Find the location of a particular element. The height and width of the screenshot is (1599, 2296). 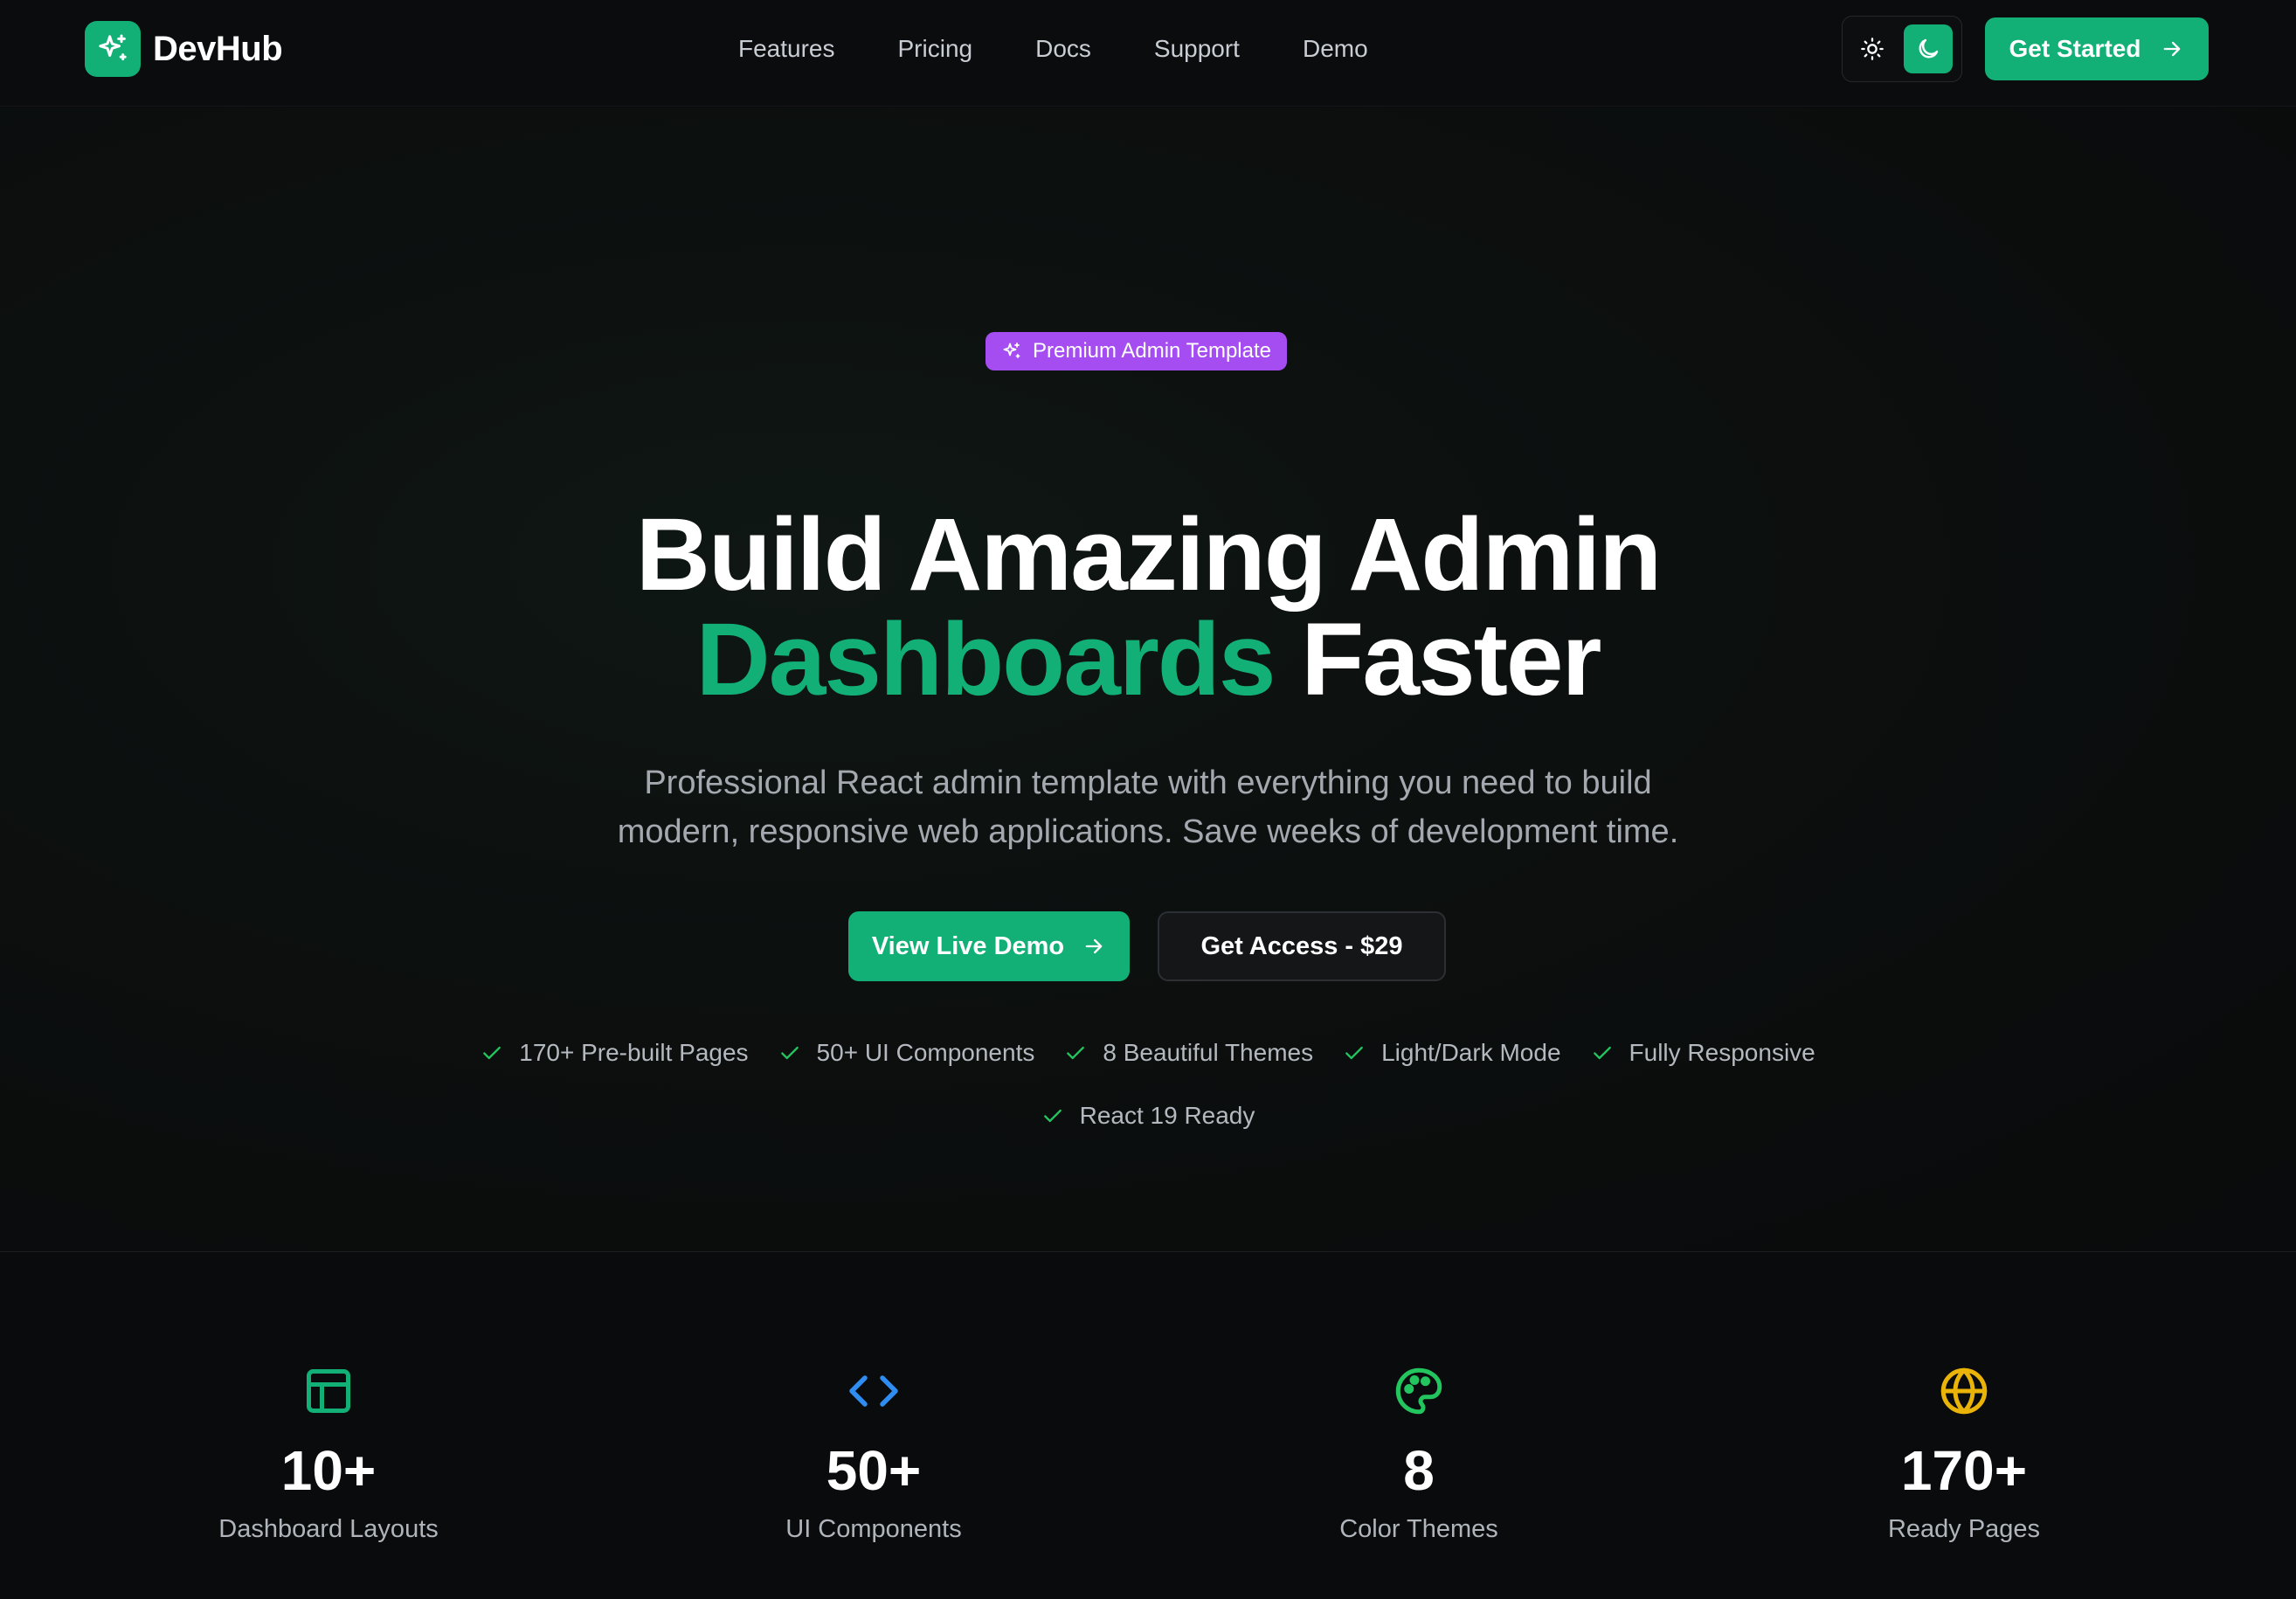

badge-label: Premium Admin Template is located at coordinates (1152, 351).